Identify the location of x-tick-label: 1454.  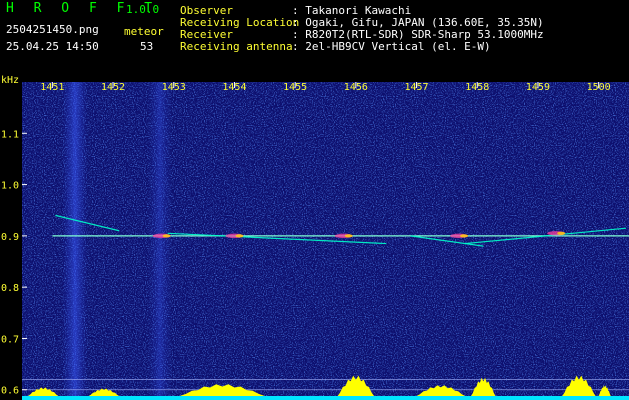
(234, 87).